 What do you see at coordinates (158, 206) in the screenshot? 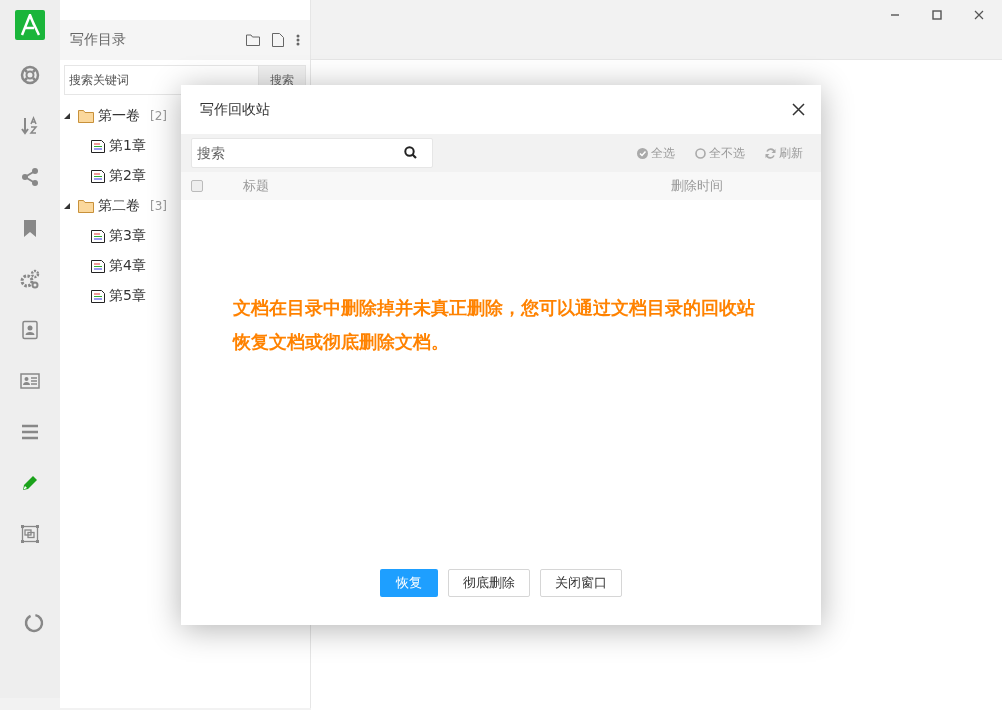
I see `chapter-count: [3]` at bounding box center [158, 206].